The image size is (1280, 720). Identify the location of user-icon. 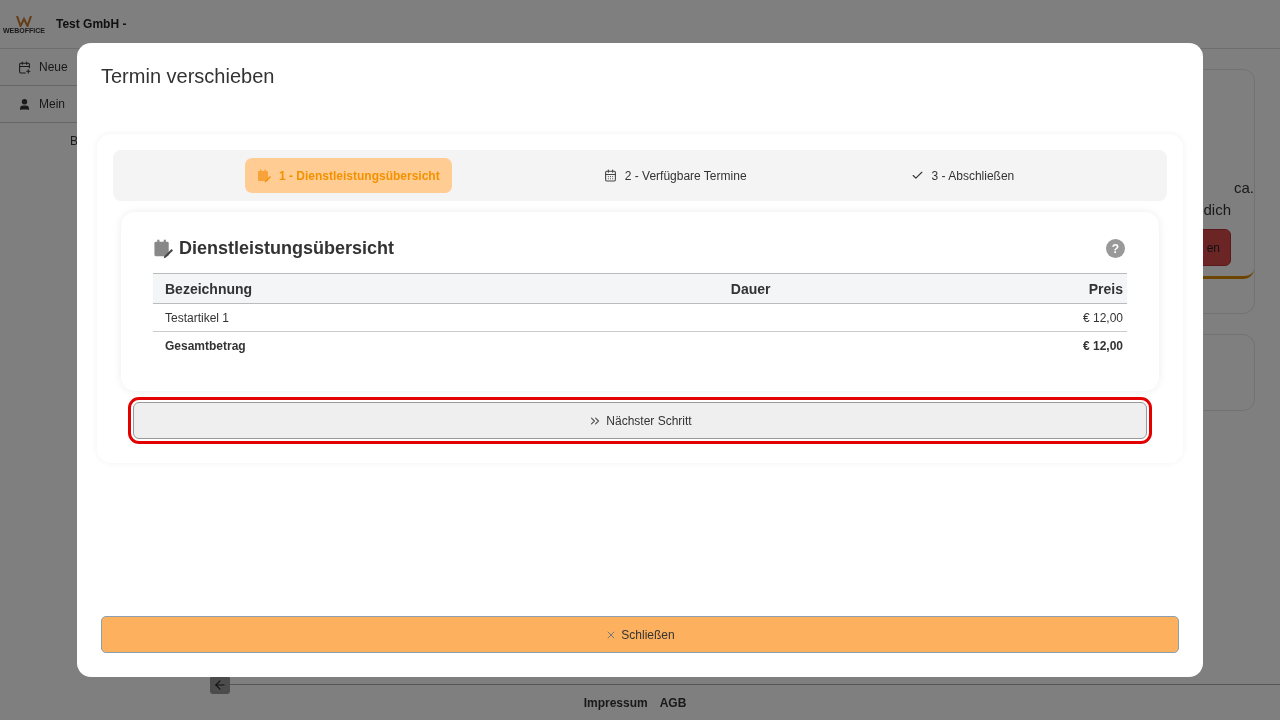
(24, 104).